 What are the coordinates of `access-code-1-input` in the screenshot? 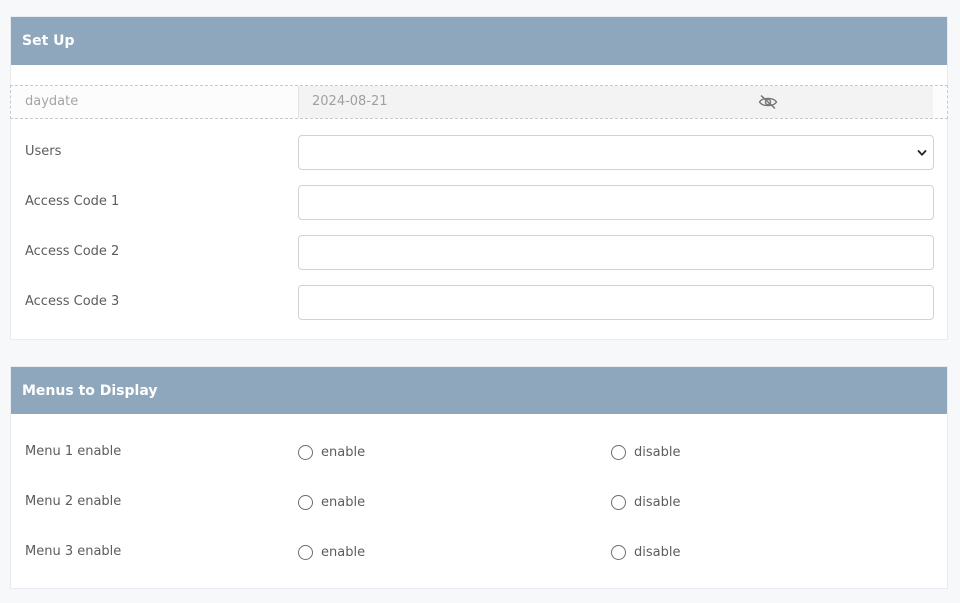 It's located at (616, 202).